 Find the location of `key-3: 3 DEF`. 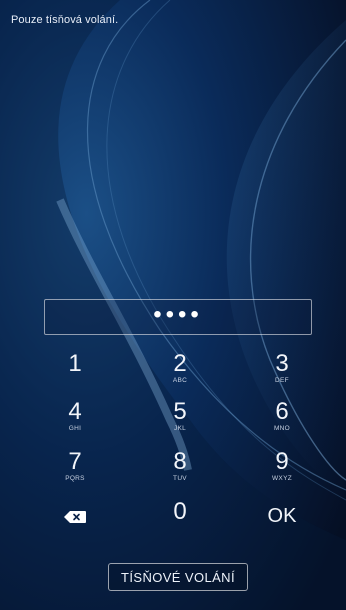

key-3: 3 DEF is located at coordinates (282, 374).